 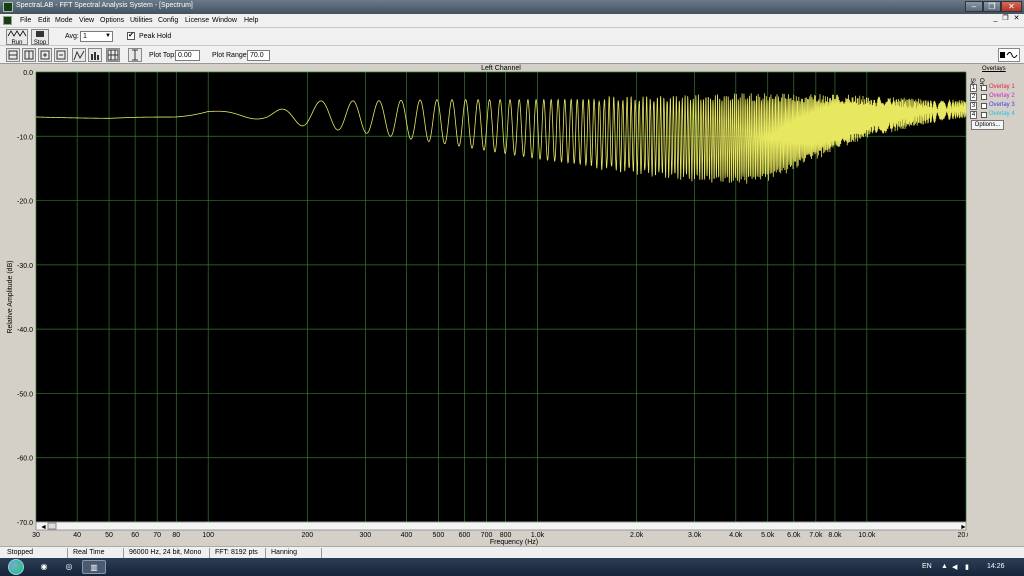 What do you see at coordinates (258, 55) in the screenshot?
I see `plot-range-input: 70.0` at bounding box center [258, 55].